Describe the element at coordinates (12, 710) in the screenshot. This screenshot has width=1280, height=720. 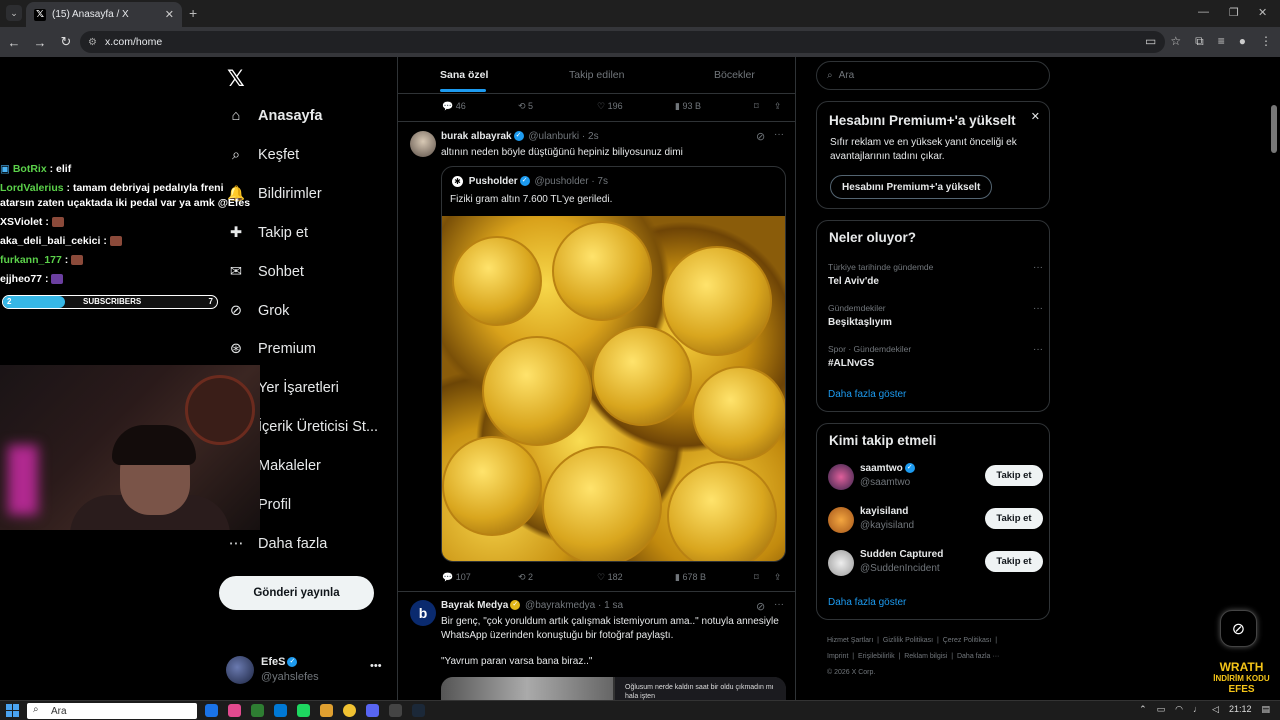
I see `windows-start-icon` at that location.